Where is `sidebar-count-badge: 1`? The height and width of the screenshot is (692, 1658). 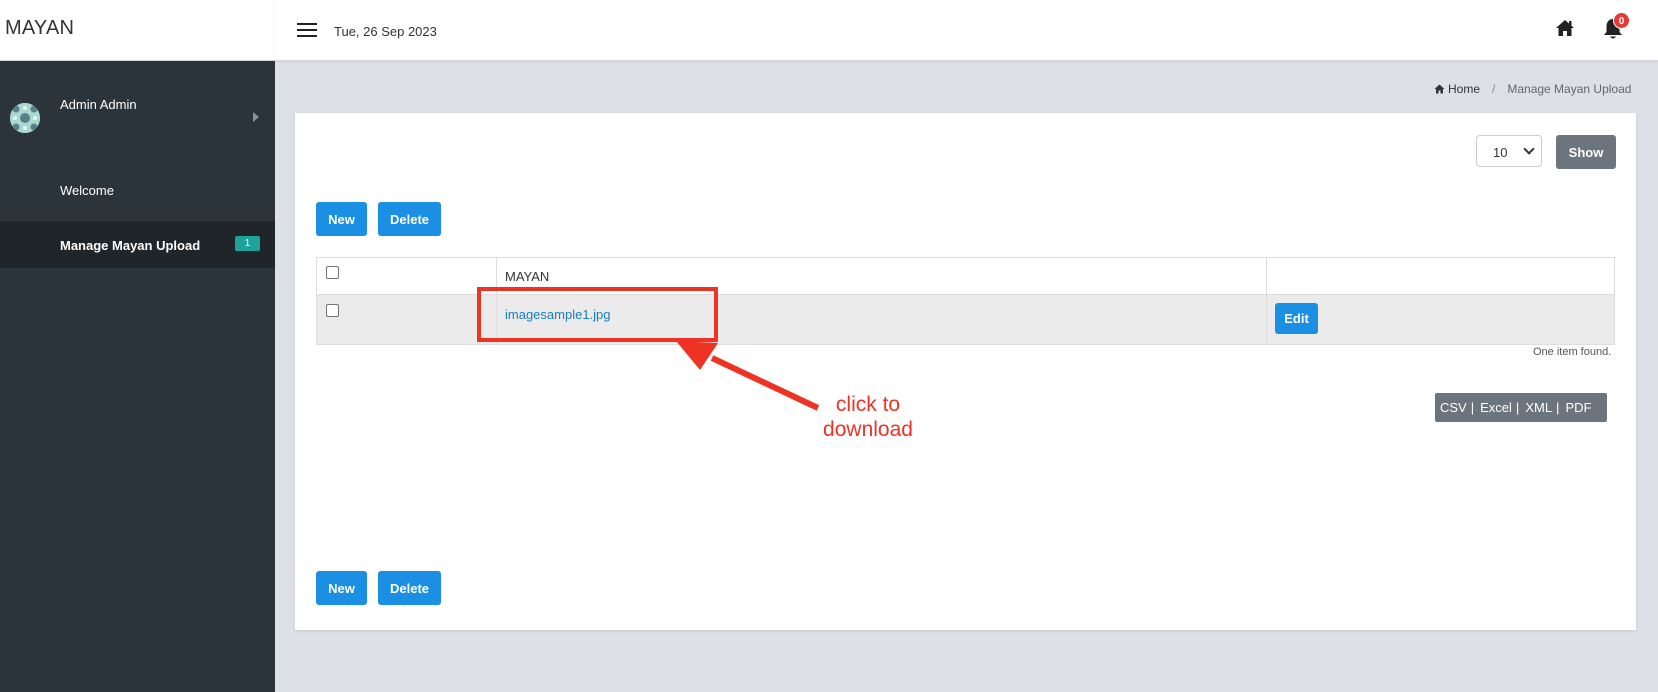
sidebar-count-badge: 1 is located at coordinates (247, 243).